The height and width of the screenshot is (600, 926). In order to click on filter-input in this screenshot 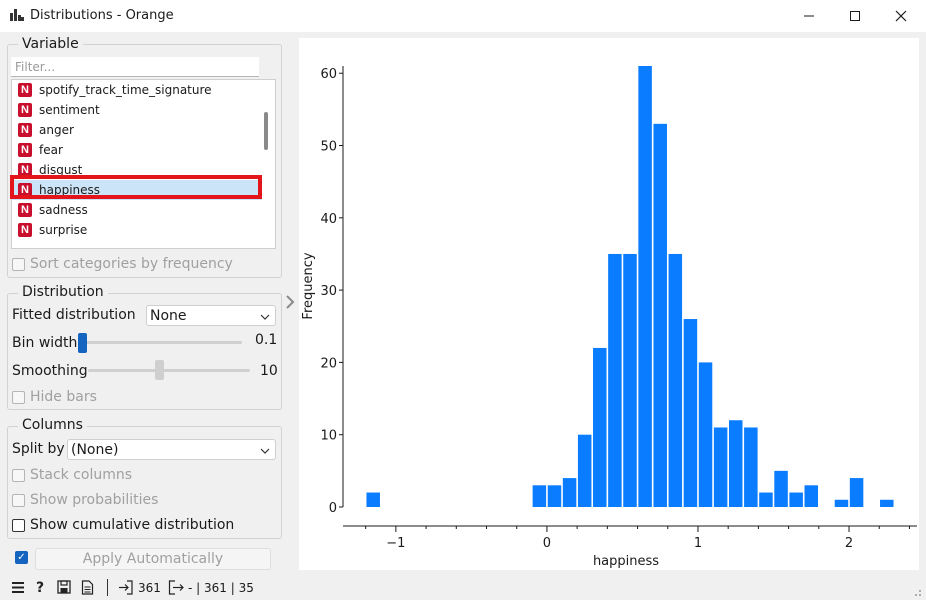, I will do `click(135, 67)`.